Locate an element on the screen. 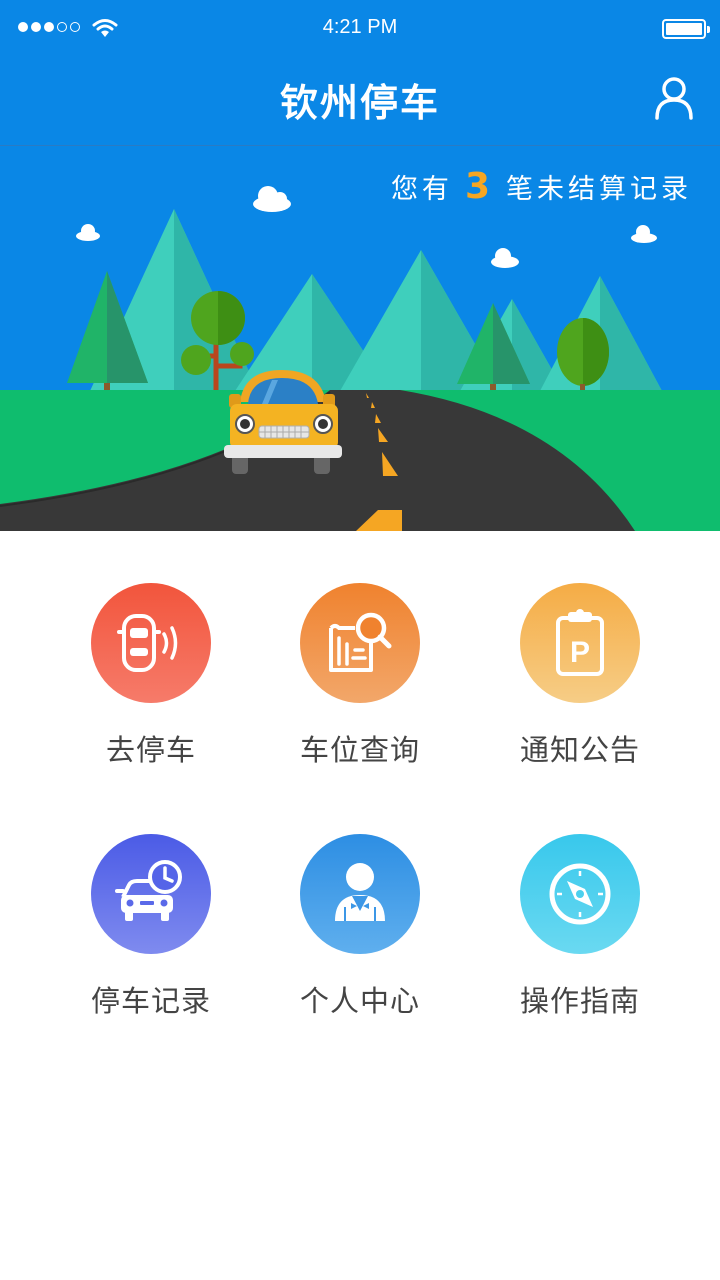 This screenshot has width=720, height=1280. menu-item-go-parking: 去停车 is located at coordinates (151, 676).